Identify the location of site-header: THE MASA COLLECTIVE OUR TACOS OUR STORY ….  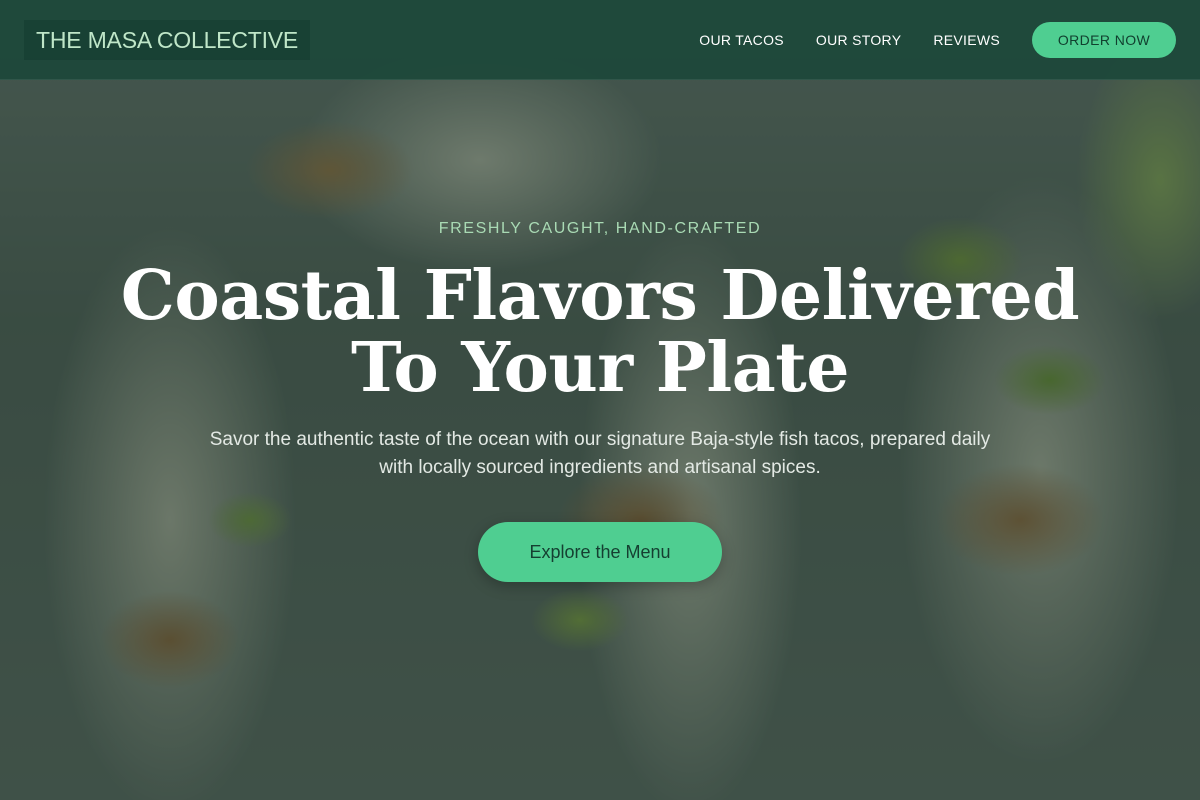
(600, 40).